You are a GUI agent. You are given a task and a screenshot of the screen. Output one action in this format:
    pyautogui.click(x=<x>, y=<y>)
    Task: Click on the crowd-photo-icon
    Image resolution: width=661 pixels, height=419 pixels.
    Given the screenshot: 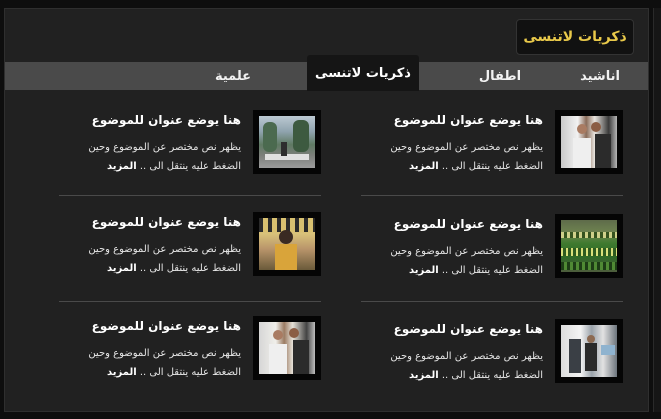 What is the action you would take?
    pyautogui.click(x=287, y=244)
    